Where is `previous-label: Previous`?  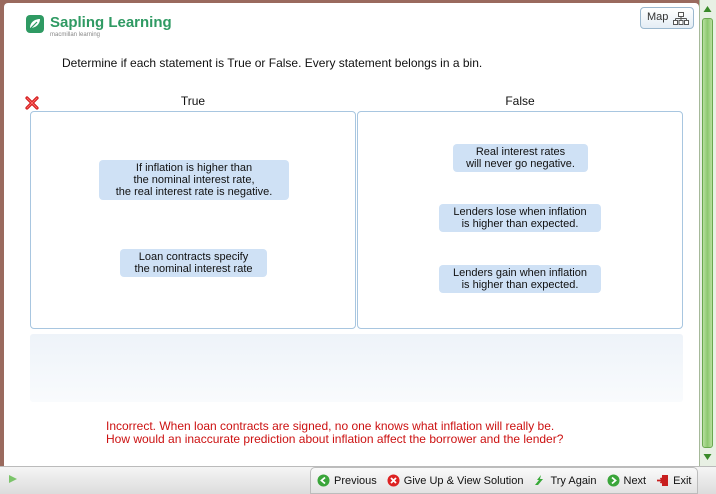
previous-label: Previous is located at coordinates (355, 480).